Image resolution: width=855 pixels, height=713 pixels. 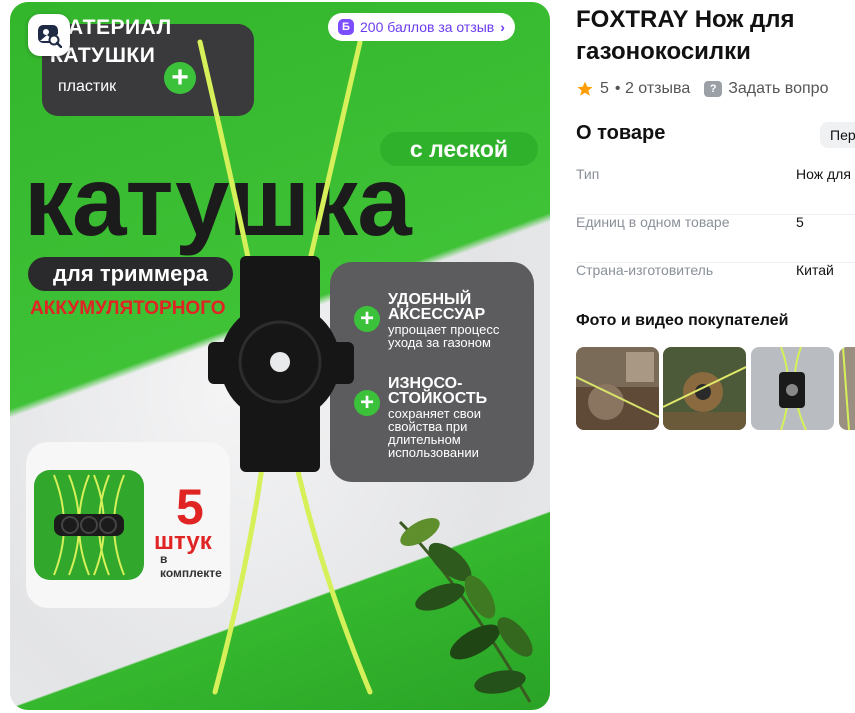 I want to click on about-product-title: О товаре, so click(x=621, y=133).